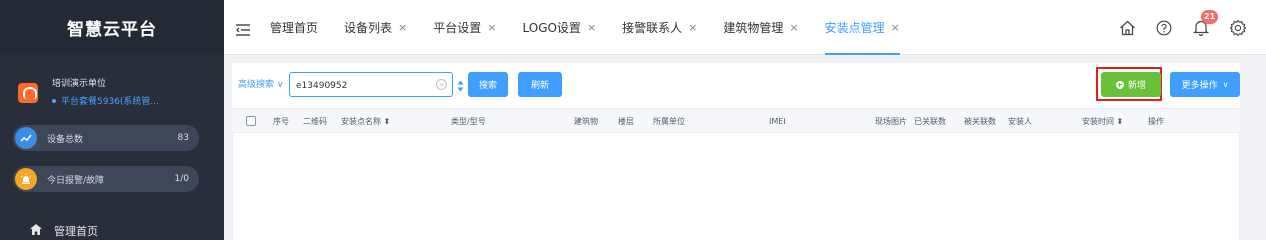 The height and width of the screenshot is (240, 1266). What do you see at coordinates (652, 28) in the screenshot?
I see `tab-label: 接警联系人` at bounding box center [652, 28].